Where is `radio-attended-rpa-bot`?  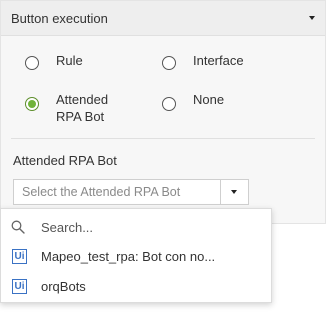 radio-attended-rpa-bot is located at coordinates (32, 104).